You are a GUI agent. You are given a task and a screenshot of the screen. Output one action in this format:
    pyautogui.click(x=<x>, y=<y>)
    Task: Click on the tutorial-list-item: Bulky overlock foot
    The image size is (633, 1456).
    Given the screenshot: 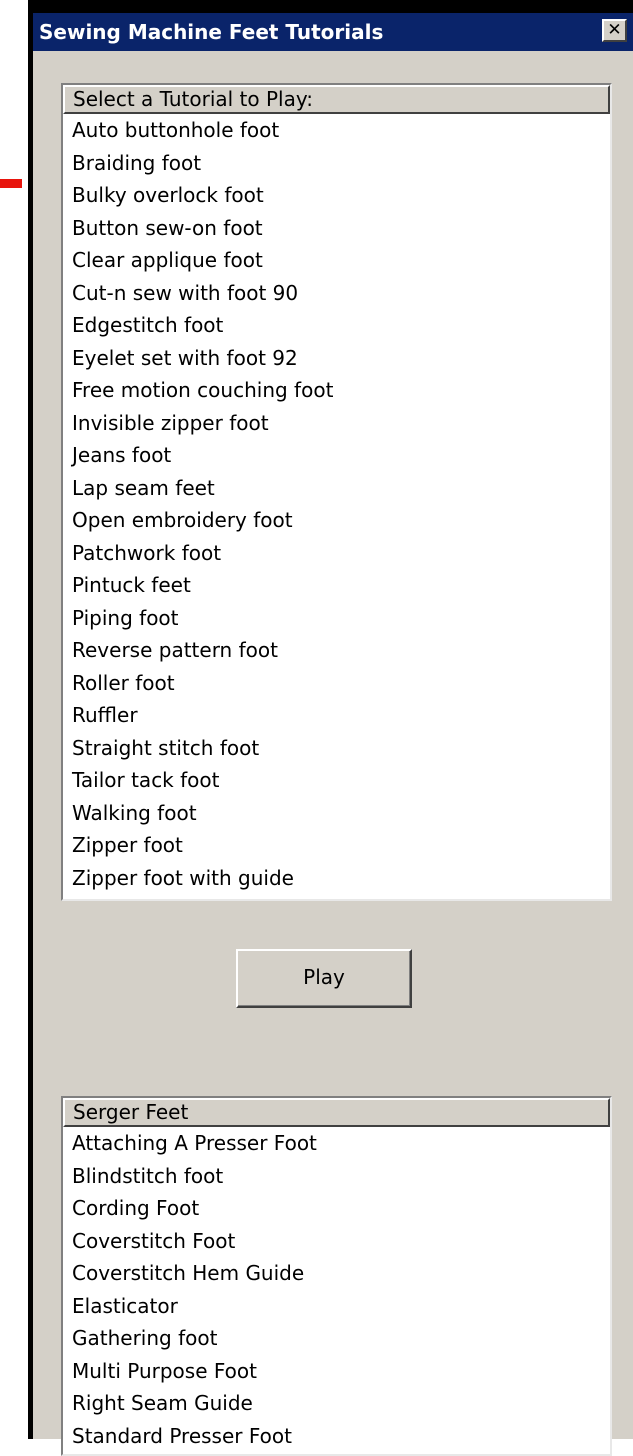 What is the action you would take?
    pyautogui.click(x=336, y=195)
    